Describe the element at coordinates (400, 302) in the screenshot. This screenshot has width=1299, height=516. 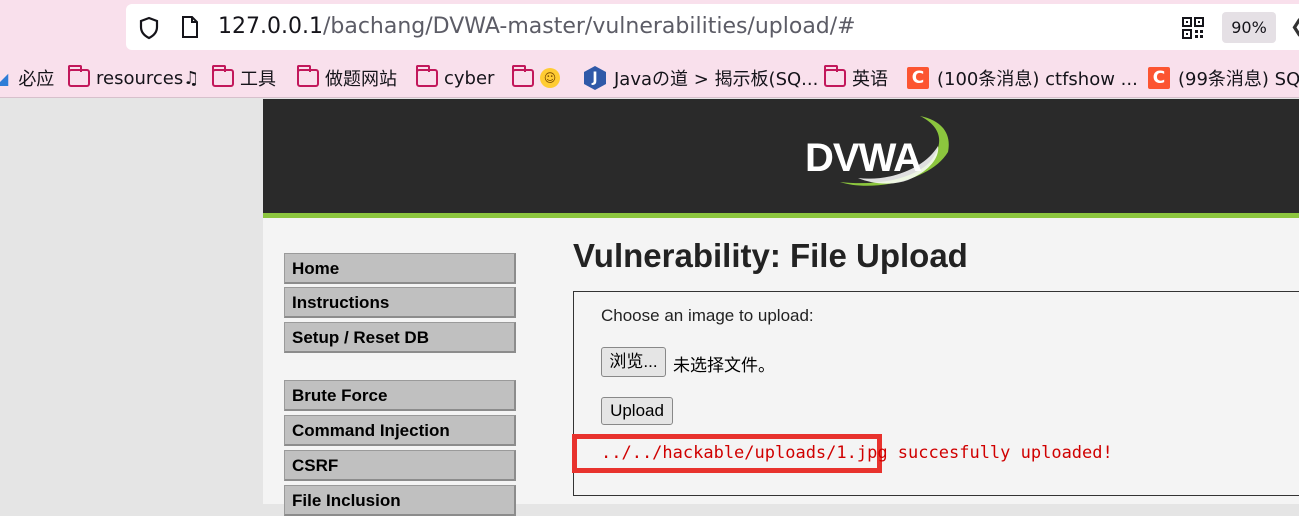
I see `menu-item-instructions: Instructions` at that location.